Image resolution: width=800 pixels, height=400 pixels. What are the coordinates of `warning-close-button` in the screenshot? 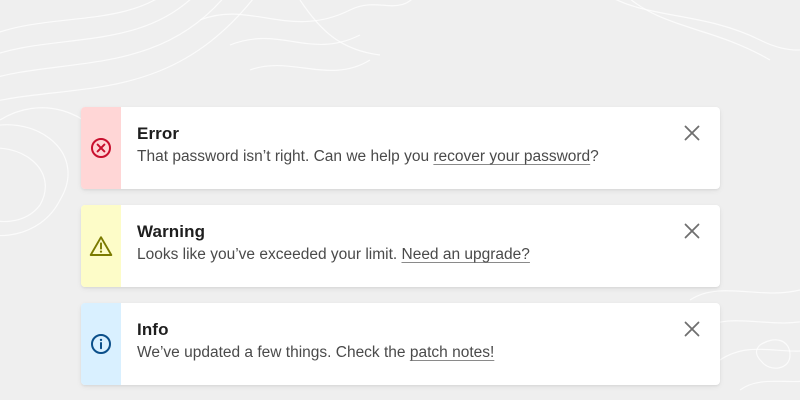 It's located at (692, 233).